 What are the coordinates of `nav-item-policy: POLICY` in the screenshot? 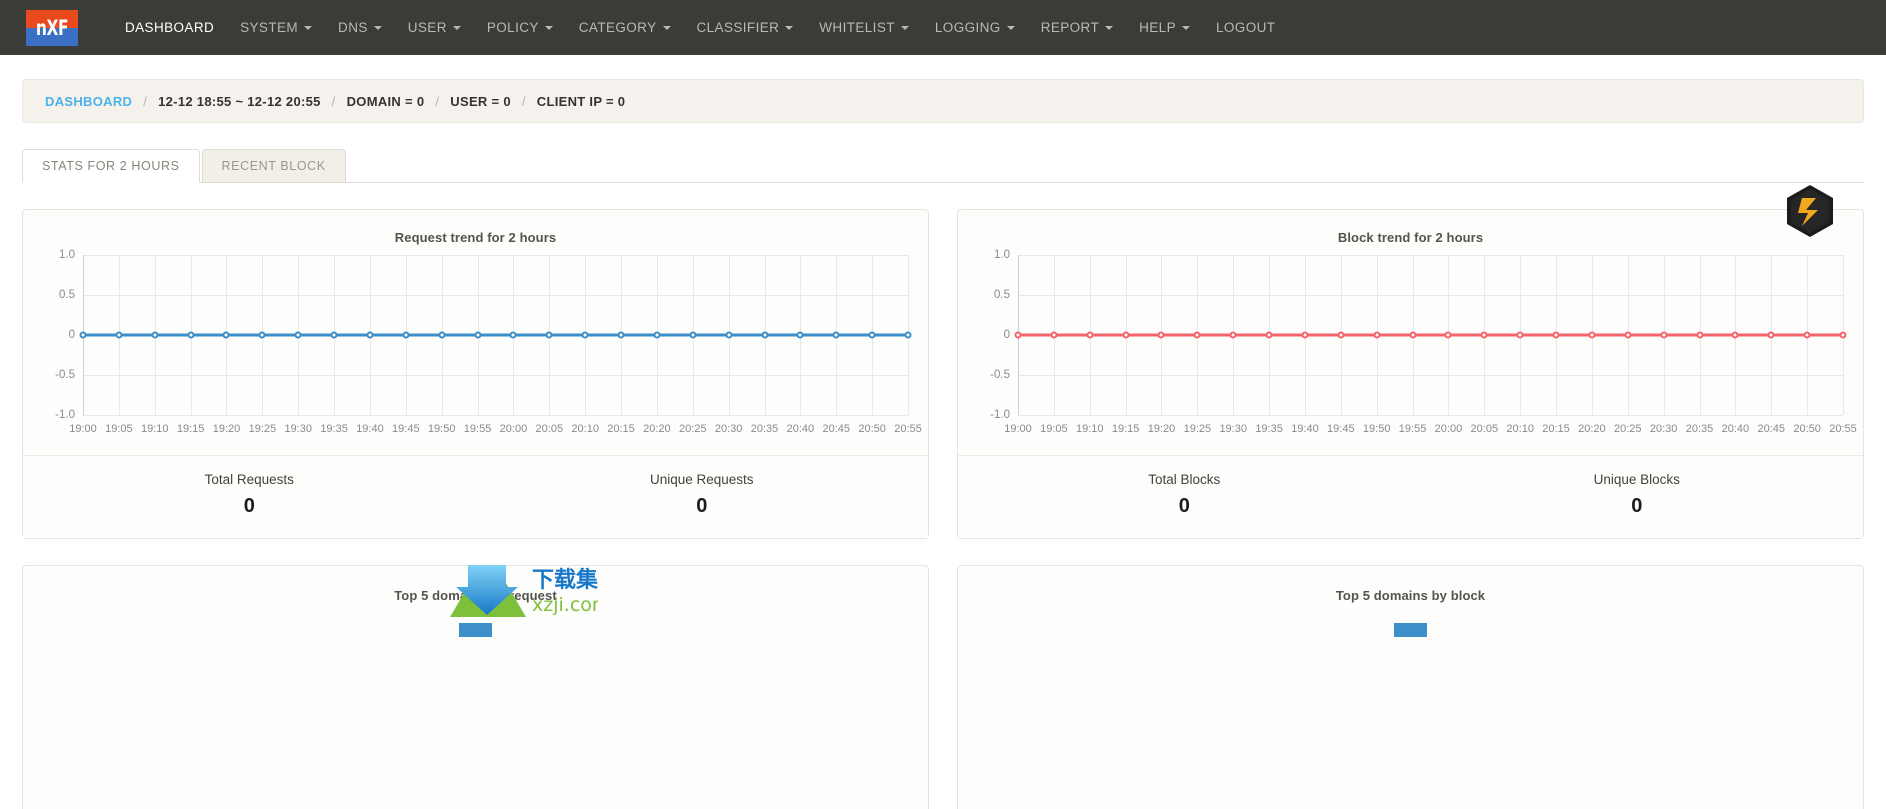 It's located at (520, 27).